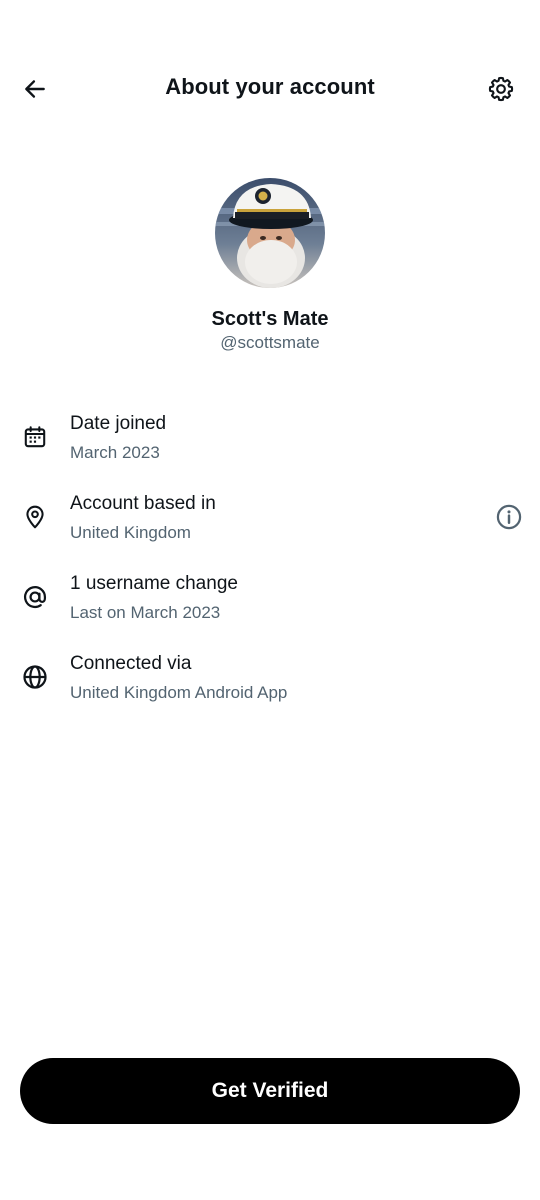  I want to click on profile-handle: @scottsmate, so click(270, 342).